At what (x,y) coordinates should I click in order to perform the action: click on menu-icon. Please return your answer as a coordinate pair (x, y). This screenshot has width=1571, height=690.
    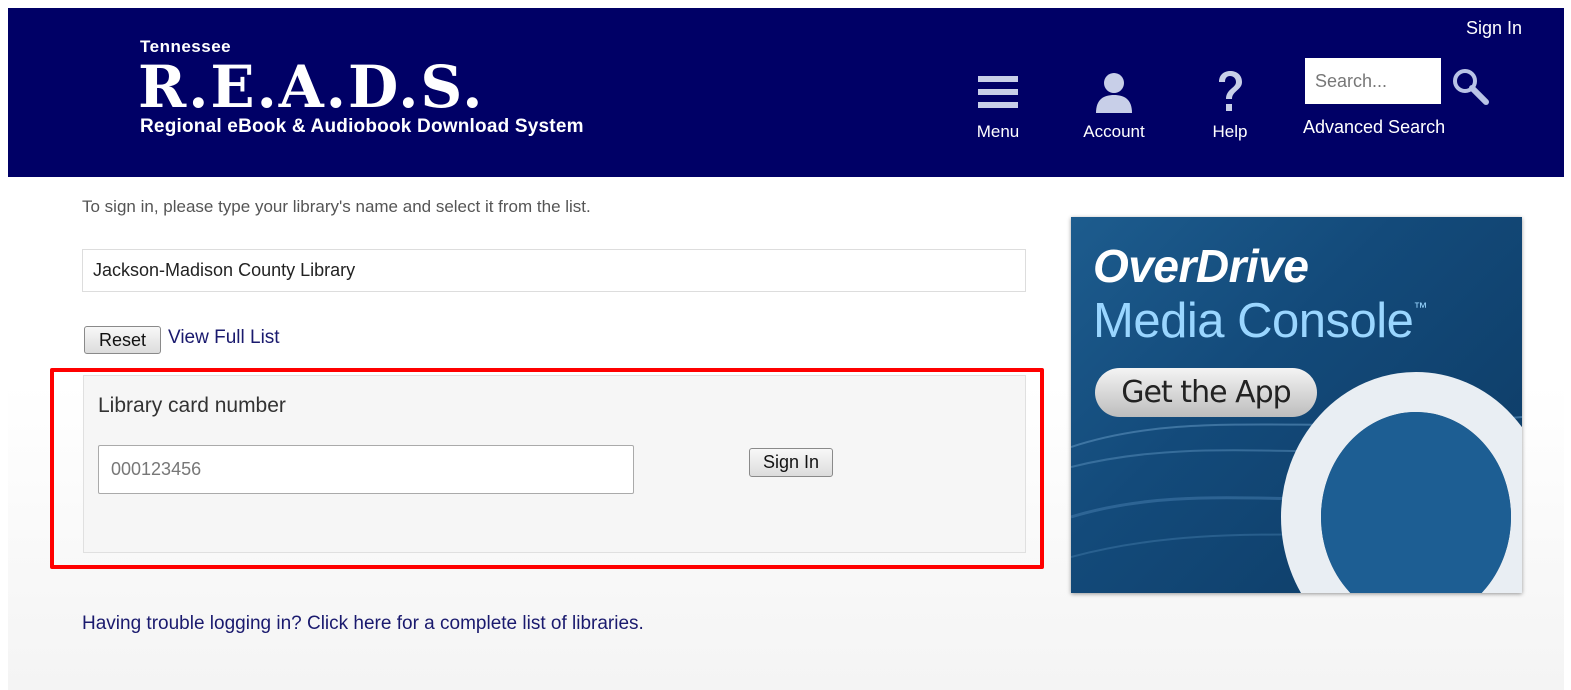
    Looking at the image, I should click on (998, 92).